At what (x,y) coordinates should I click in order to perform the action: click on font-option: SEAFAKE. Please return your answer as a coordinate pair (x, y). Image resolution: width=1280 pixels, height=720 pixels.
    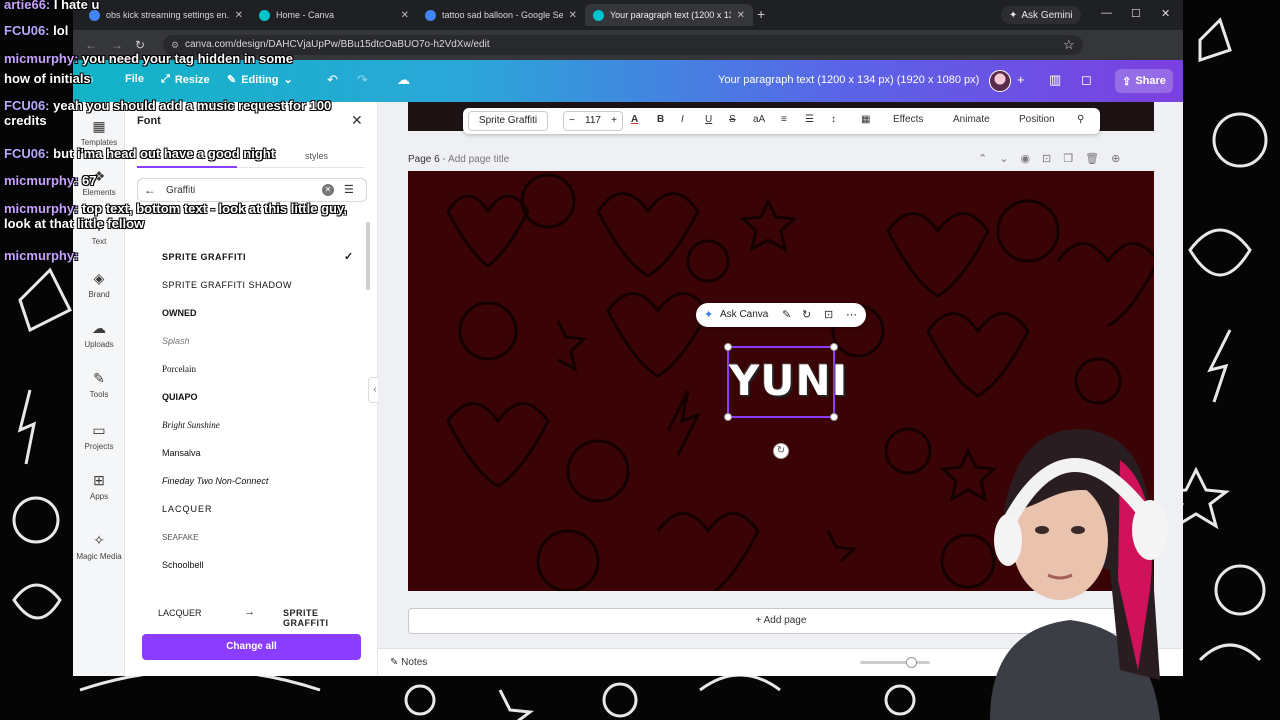
    Looking at the image, I should click on (250, 537).